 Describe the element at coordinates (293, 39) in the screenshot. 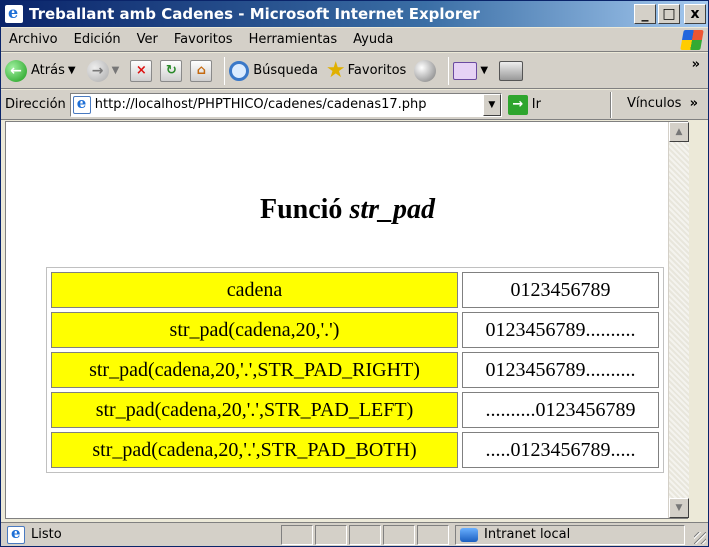

I see `menu-herramientas: Herramientas` at that location.